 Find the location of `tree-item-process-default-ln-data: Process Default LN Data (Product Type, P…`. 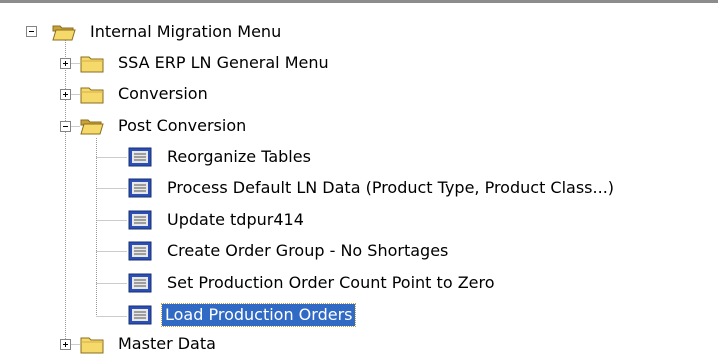

tree-item-process-default-ln-data: Process Default LN Data (Product Type, P… is located at coordinates (390, 188).